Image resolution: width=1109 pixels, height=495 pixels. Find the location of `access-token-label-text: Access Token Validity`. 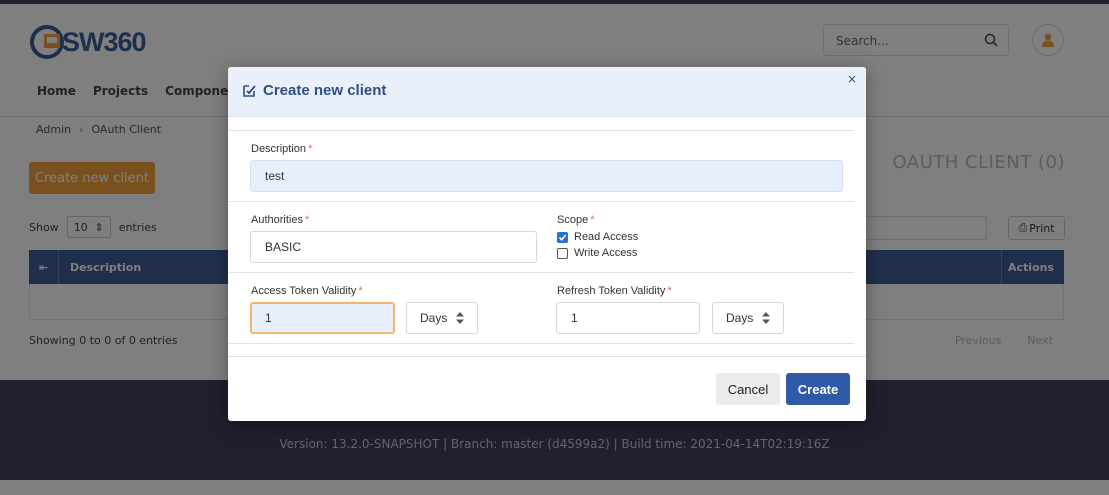

access-token-label-text: Access Token Validity is located at coordinates (304, 291).